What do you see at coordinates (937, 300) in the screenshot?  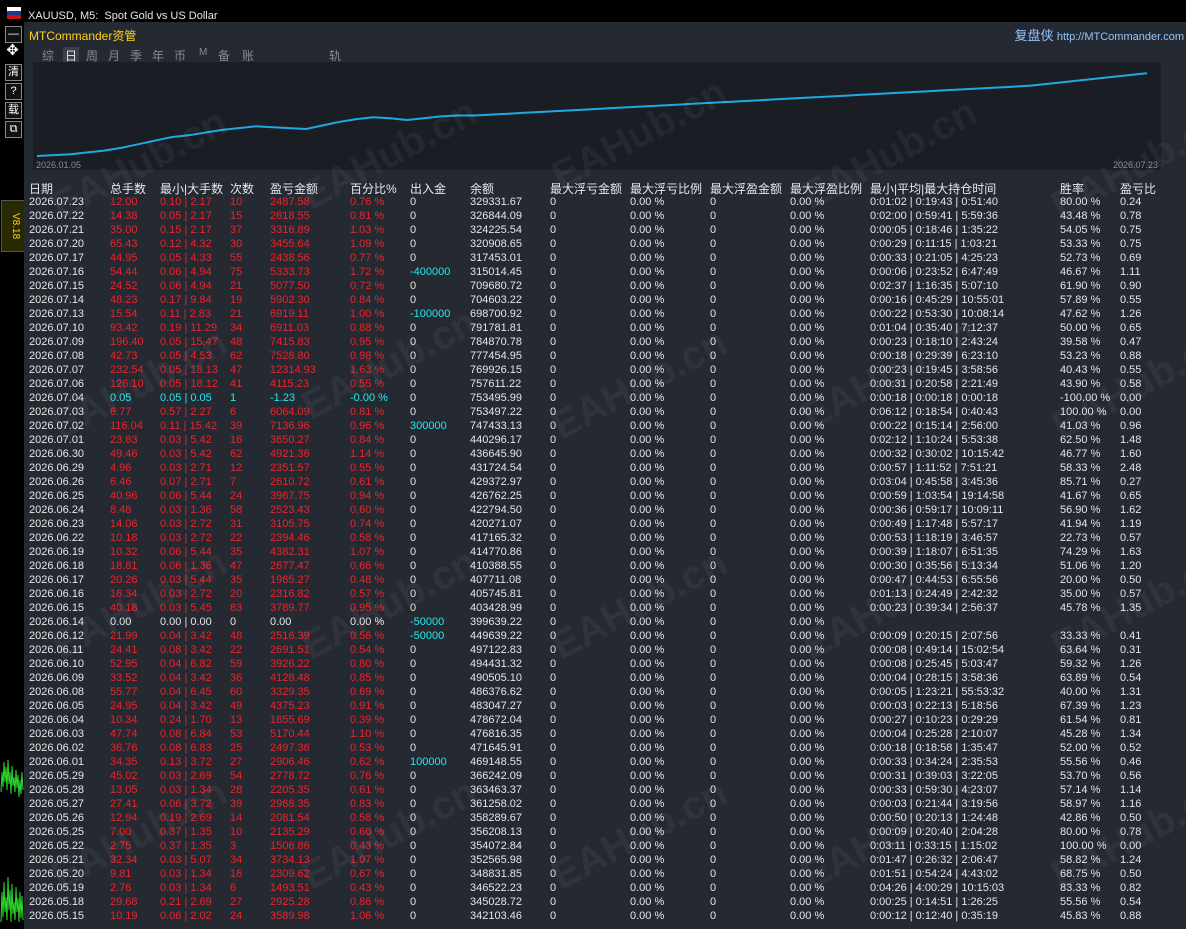 I see `cell-hold-time: 0:00:16 | 0:45:29 | 10:55:01` at bounding box center [937, 300].